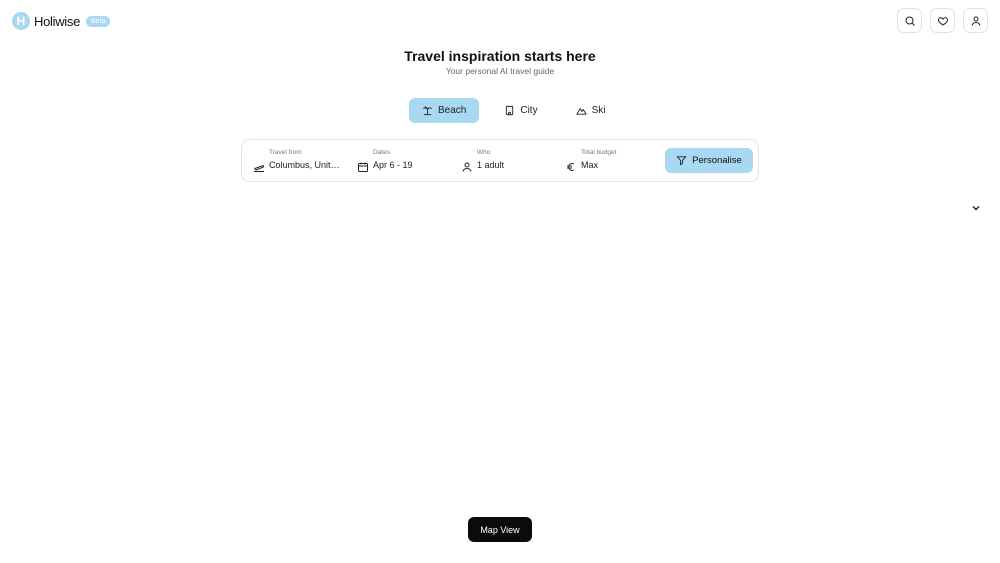 This screenshot has height=563, width=1000. What do you see at coordinates (306, 165) in the screenshot?
I see `travel-from-value: Columbus, United States` at bounding box center [306, 165].